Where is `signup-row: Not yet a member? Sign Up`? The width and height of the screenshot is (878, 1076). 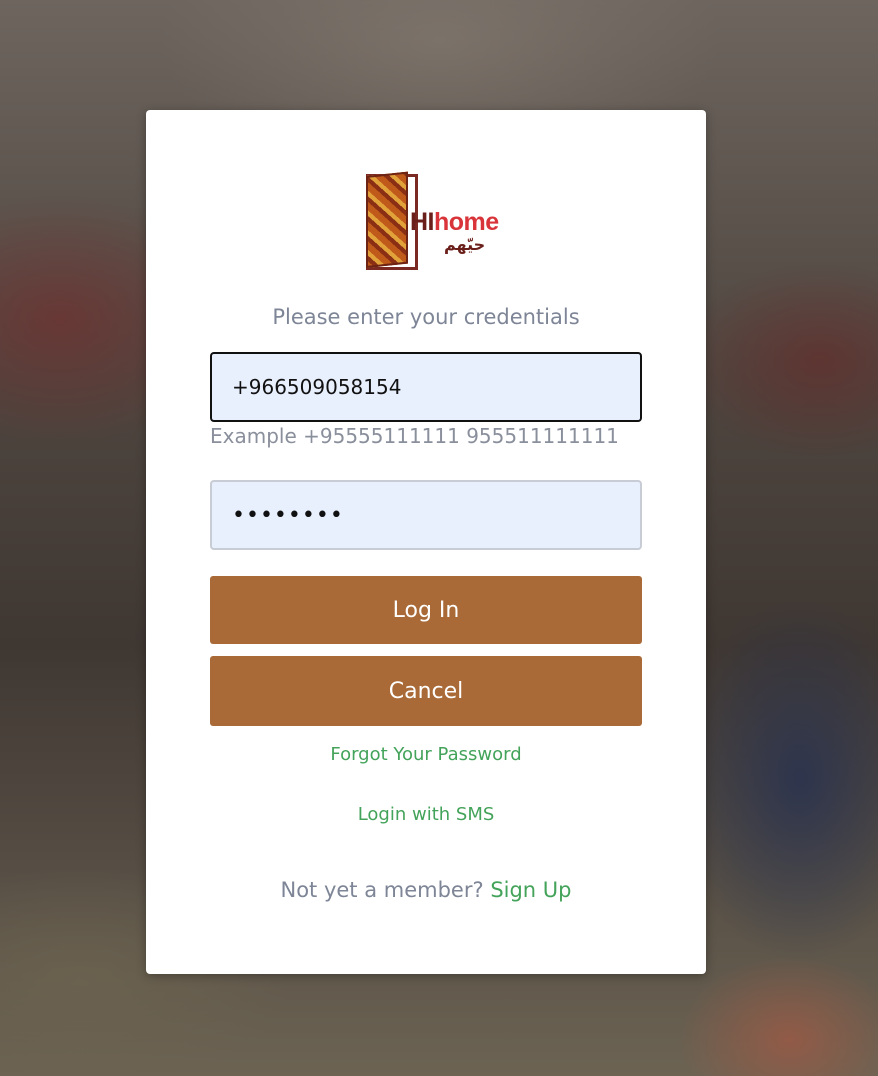 signup-row: Not yet a member? Sign Up is located at coordinates (426, 890).